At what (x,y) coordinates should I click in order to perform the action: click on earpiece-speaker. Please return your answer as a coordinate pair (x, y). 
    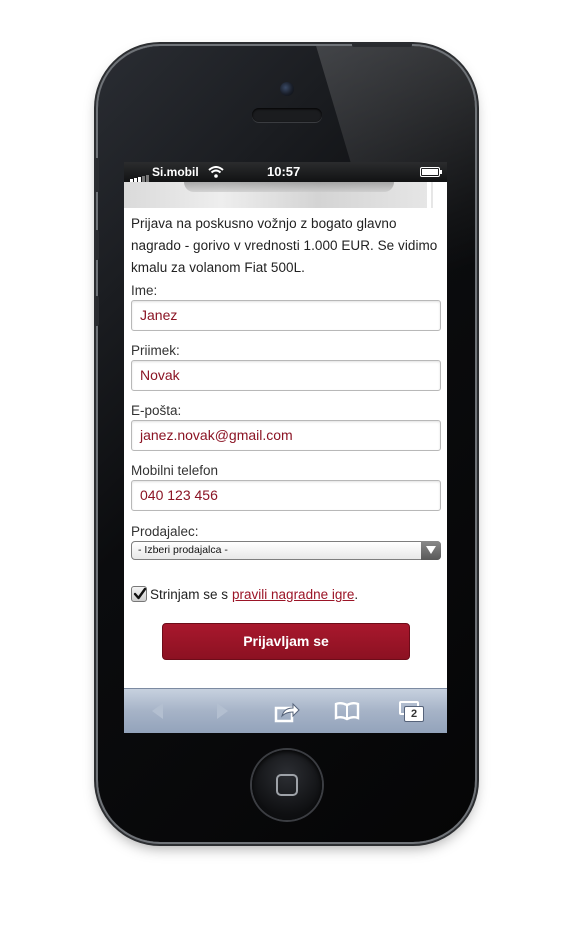
    Looking at the image, I should click on (287, 115).